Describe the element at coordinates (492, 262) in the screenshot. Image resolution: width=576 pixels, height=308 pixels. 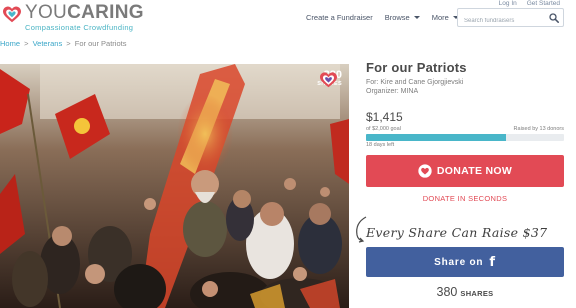
I see `facebook-icon: f` at that location.